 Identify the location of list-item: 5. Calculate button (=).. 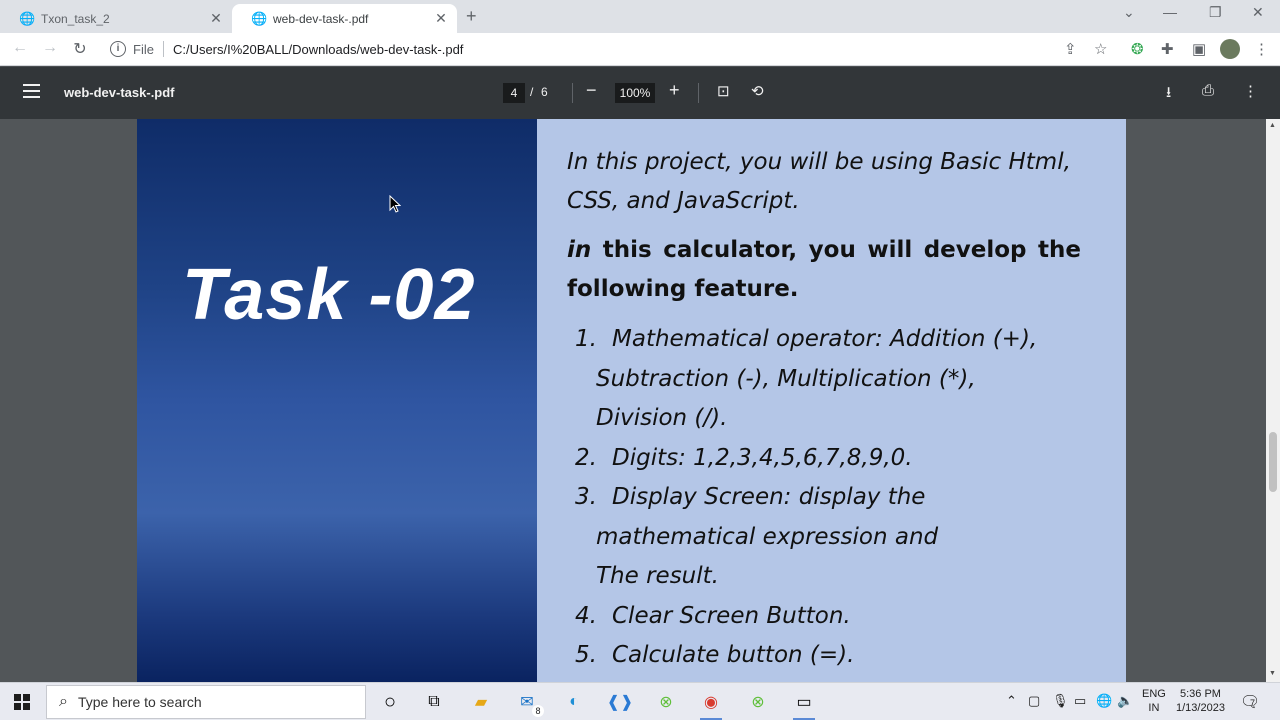
(824, 656).